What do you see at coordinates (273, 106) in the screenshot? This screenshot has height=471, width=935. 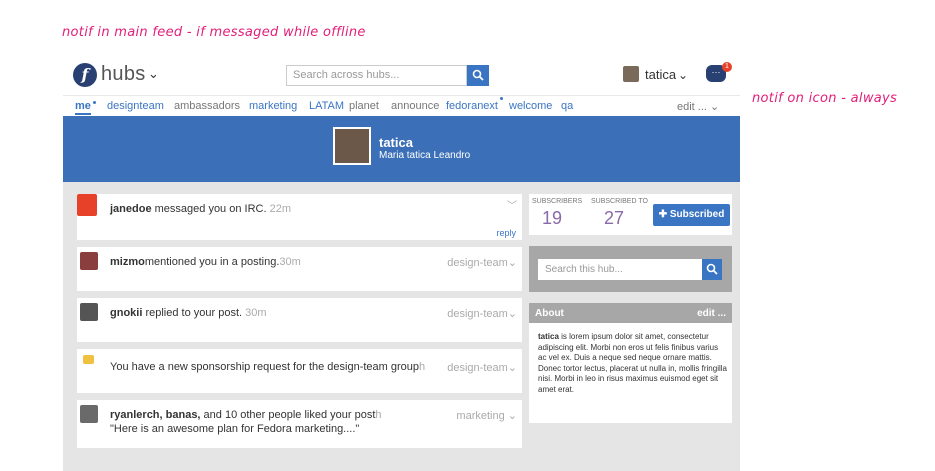 I see `tab-marketing: marketing` at bounding box center [273, 106].